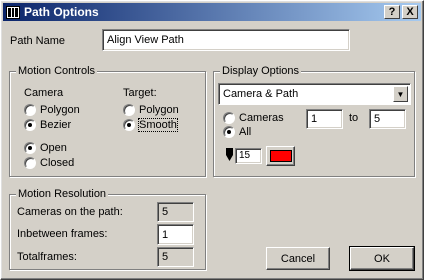 The width and height of the screenshot is (424, 280). I want to click on cameras-on-path-value: 5, so click(175, 212).